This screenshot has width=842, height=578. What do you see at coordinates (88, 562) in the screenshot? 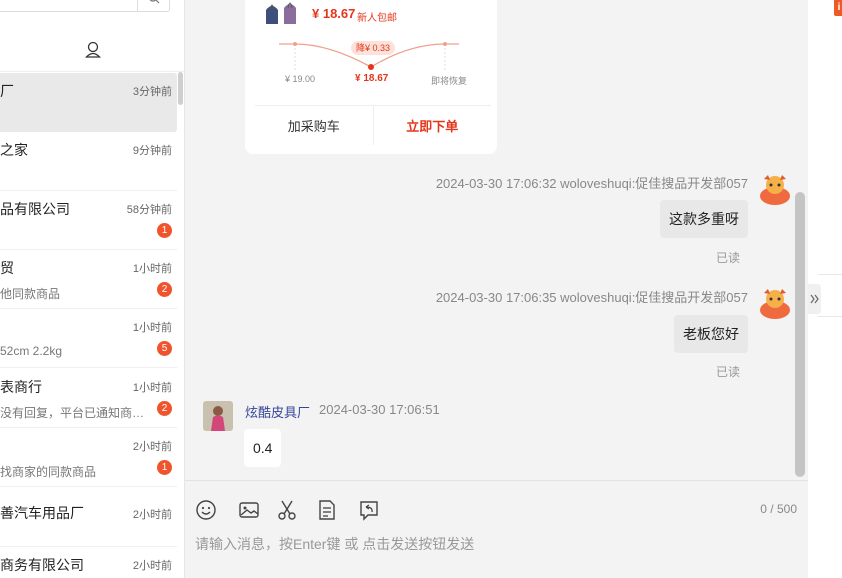
I see `conversation-item: 商务有限公司 2小时前` at bounding box center [88, 562].